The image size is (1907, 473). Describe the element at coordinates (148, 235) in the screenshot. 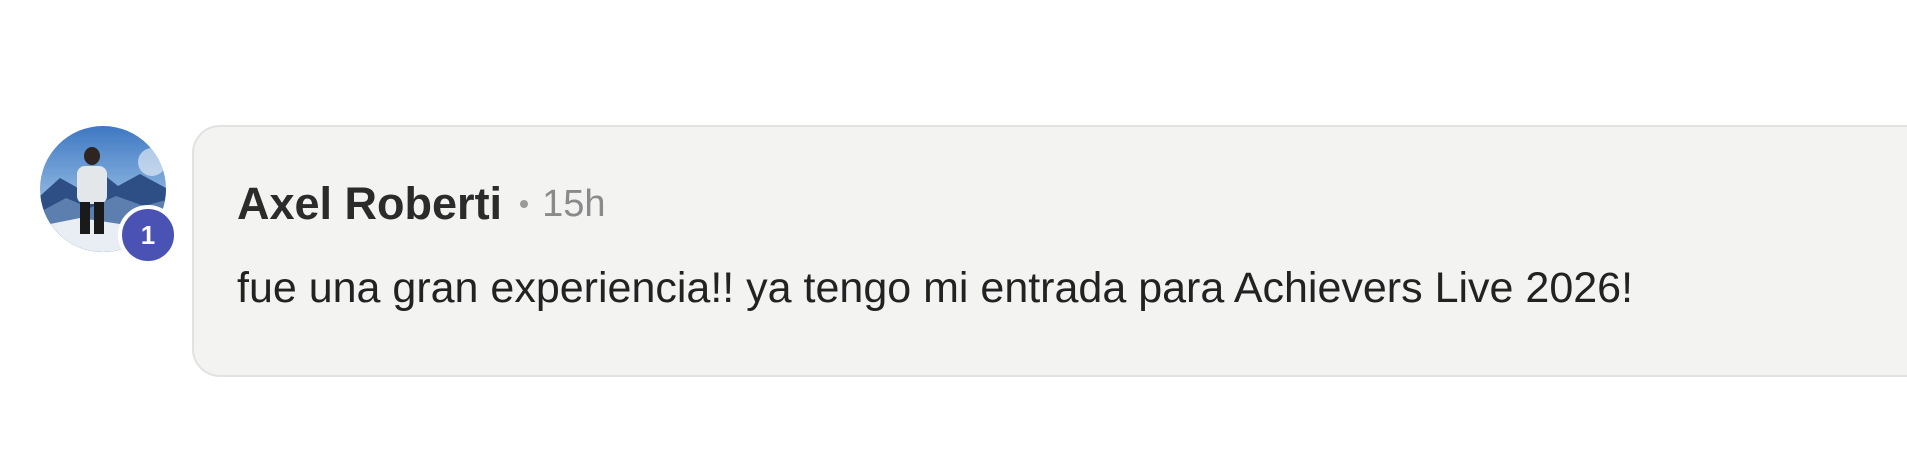

I see `notification-count-badge: 1` at that location.